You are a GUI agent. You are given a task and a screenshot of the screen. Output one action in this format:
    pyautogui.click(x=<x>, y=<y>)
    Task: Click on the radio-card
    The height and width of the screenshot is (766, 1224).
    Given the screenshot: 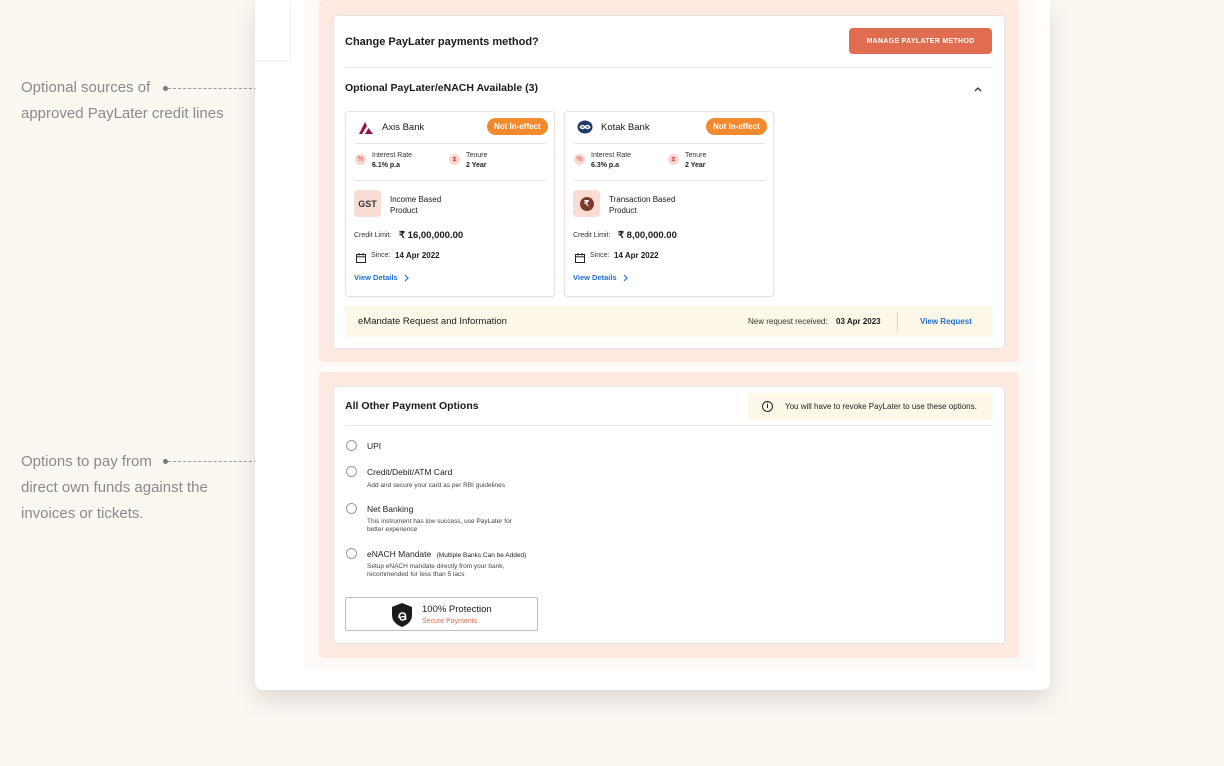 What is the action you would take?
    pyautogui.click(x=351, y=471)
    